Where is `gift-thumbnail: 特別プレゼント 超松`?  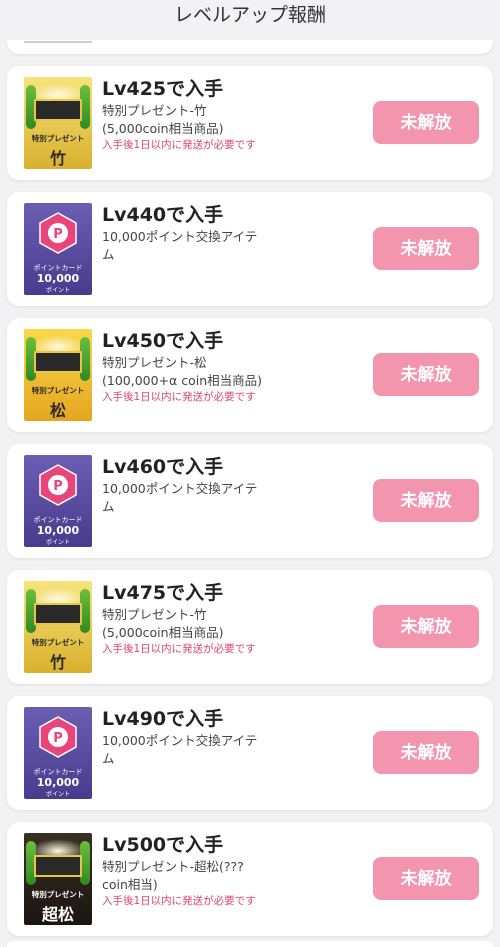
gift-thumbnail: 特別プレゼント 超松 is located at coordinates (58, 879).